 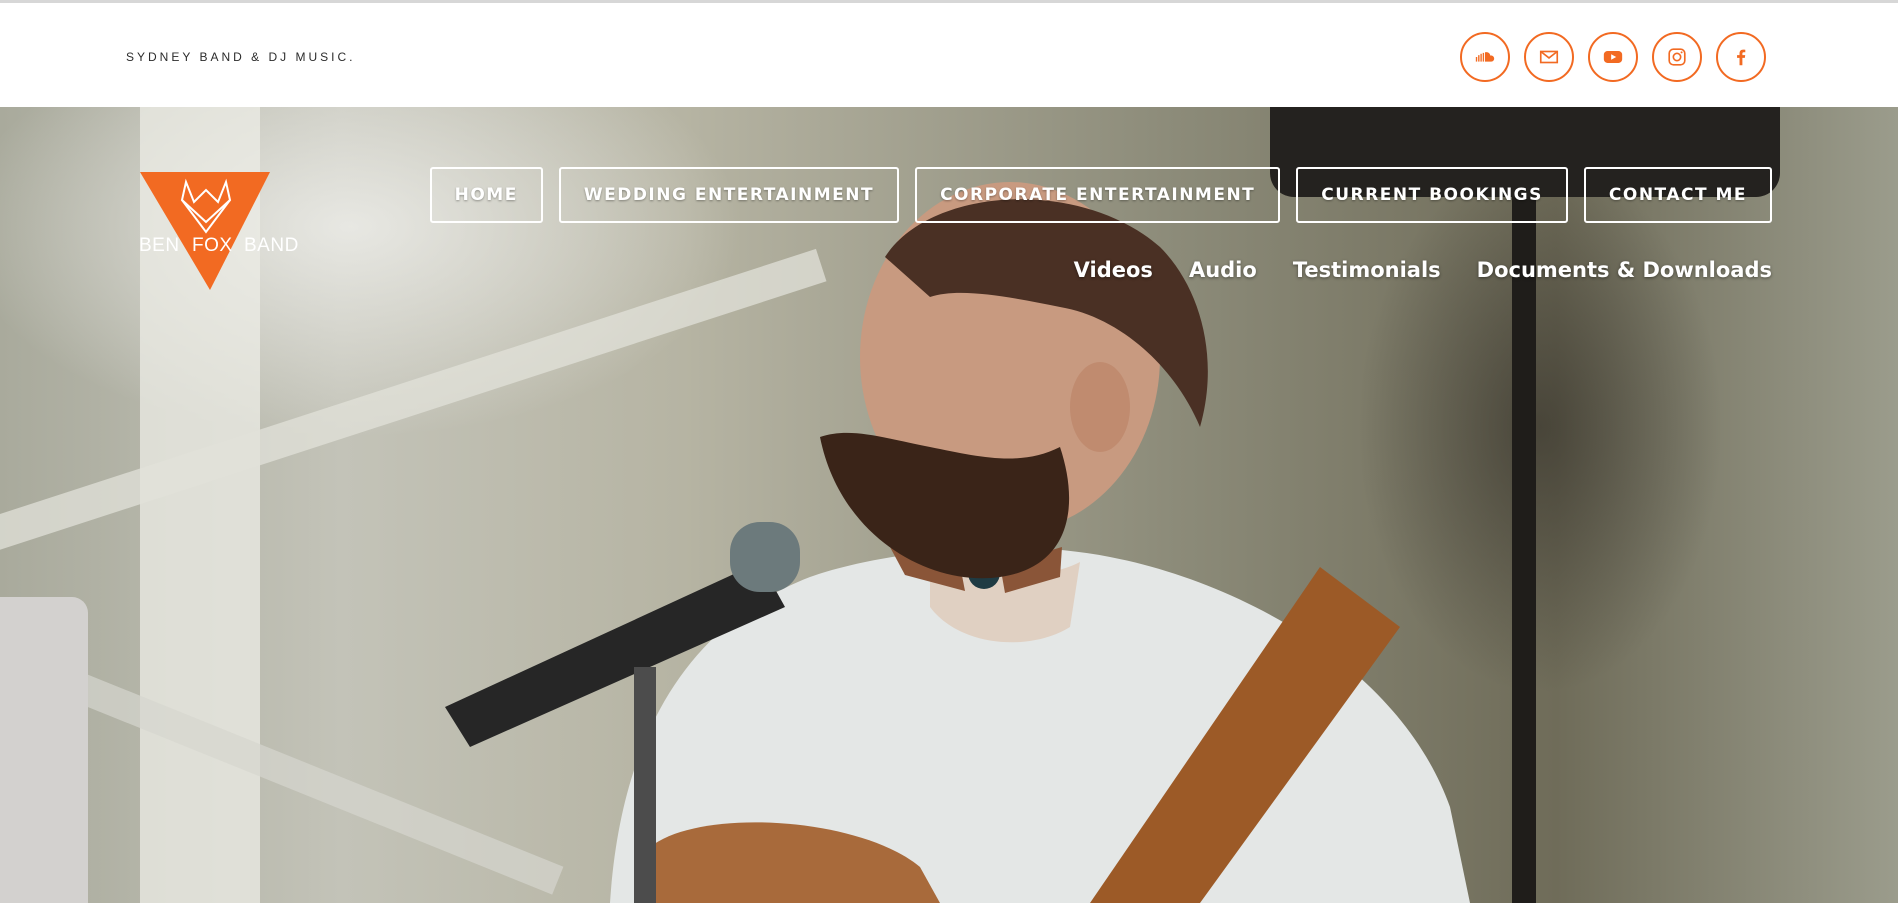 I want to click on top-bar: SYDNEY BAND & DJ MUSIC., so click(x=949, y=55).